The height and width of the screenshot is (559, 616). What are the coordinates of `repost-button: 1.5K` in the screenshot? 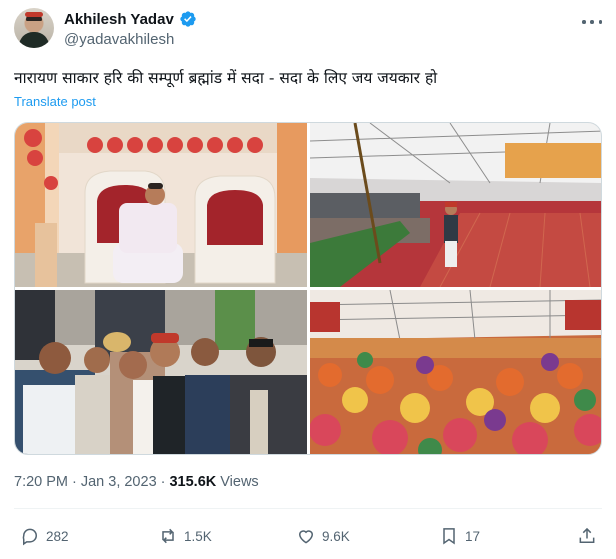 It's located at (185, 536).